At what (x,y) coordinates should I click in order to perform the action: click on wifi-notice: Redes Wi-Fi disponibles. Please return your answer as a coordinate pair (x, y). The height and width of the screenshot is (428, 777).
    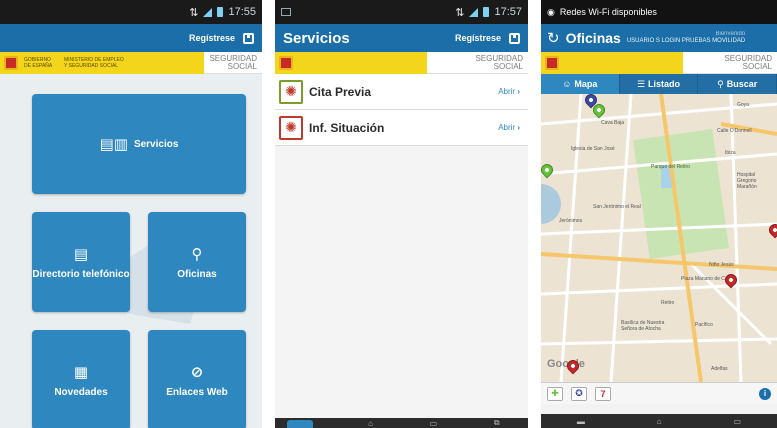
    Looking at the image, I should click on (608, 12).